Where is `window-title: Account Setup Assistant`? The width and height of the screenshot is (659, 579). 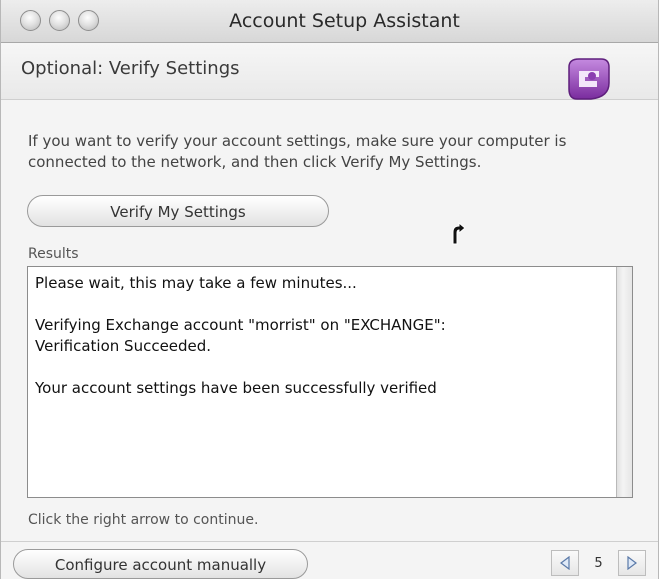
window-title: Account Setup Assistant is located at coordinates (344, 21).